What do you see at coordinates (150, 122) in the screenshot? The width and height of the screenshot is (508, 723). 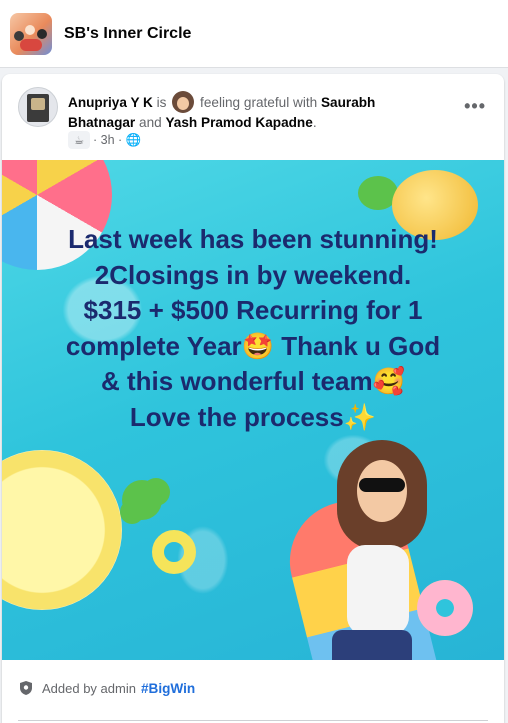 I see `and-text: and` at bounding box center [150, 122].